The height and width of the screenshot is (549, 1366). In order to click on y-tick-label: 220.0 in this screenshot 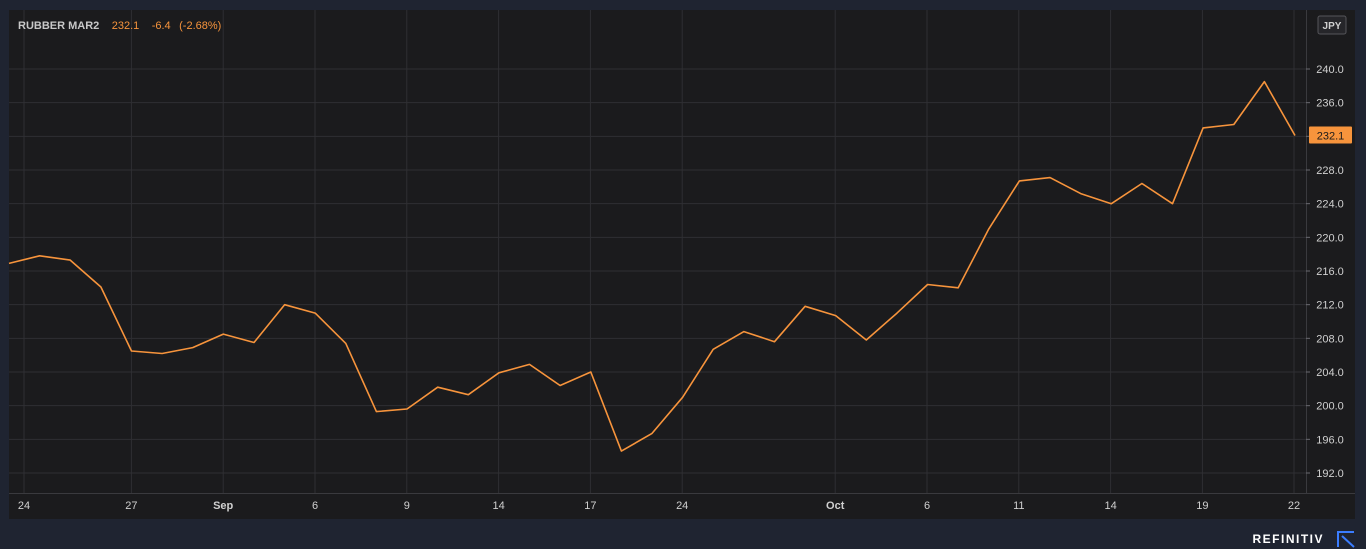, I will do `click(1330, 238)`.